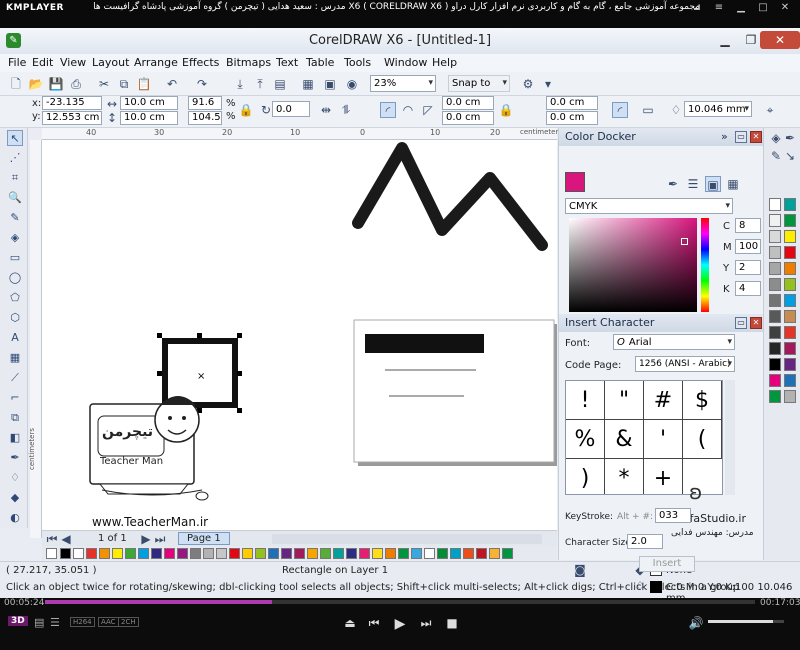  I want to click on open-icon: 📂, so click(36, 84).